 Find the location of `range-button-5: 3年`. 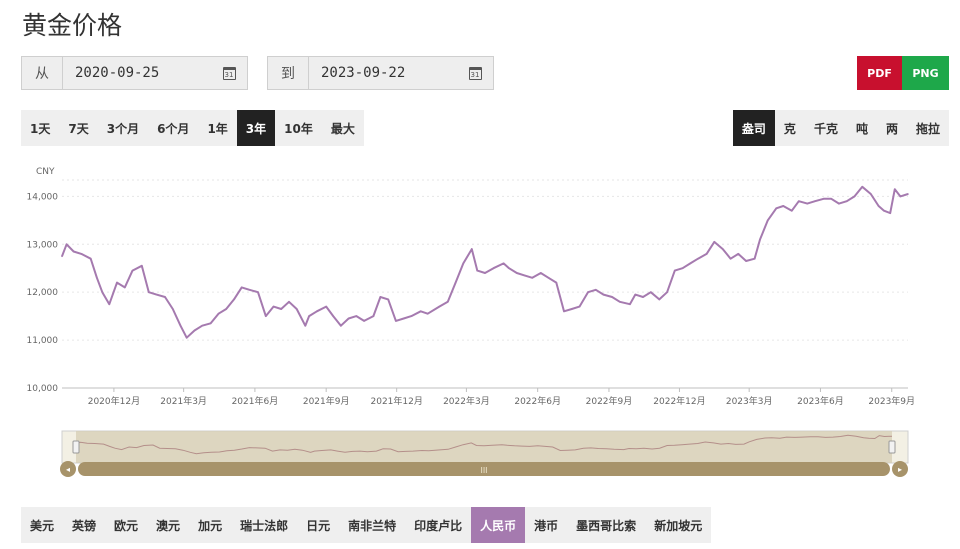

range-button-5: 3年 is located at coordinates (256, 128).